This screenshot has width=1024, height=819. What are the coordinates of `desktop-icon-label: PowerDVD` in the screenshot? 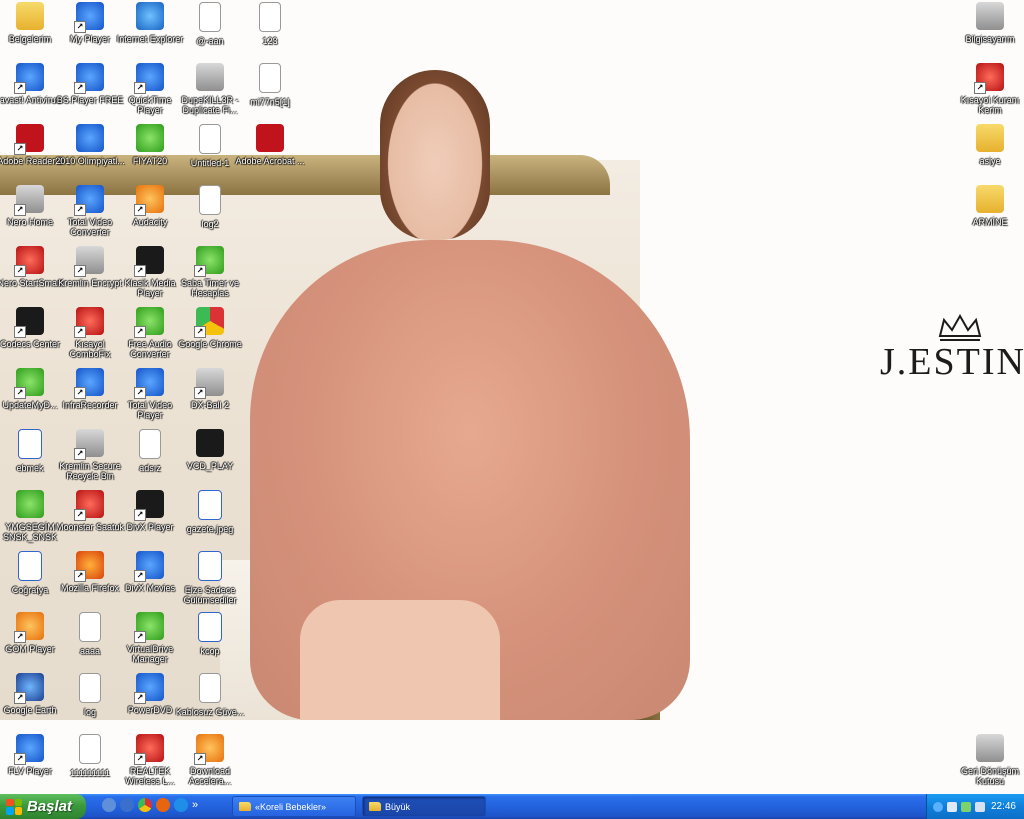 It's located at (150, 710).